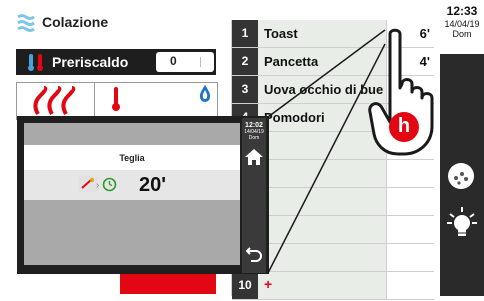 The width and height of the screenshot is (484, 301). I want to click on brand-logo: h, so click(404, 127).